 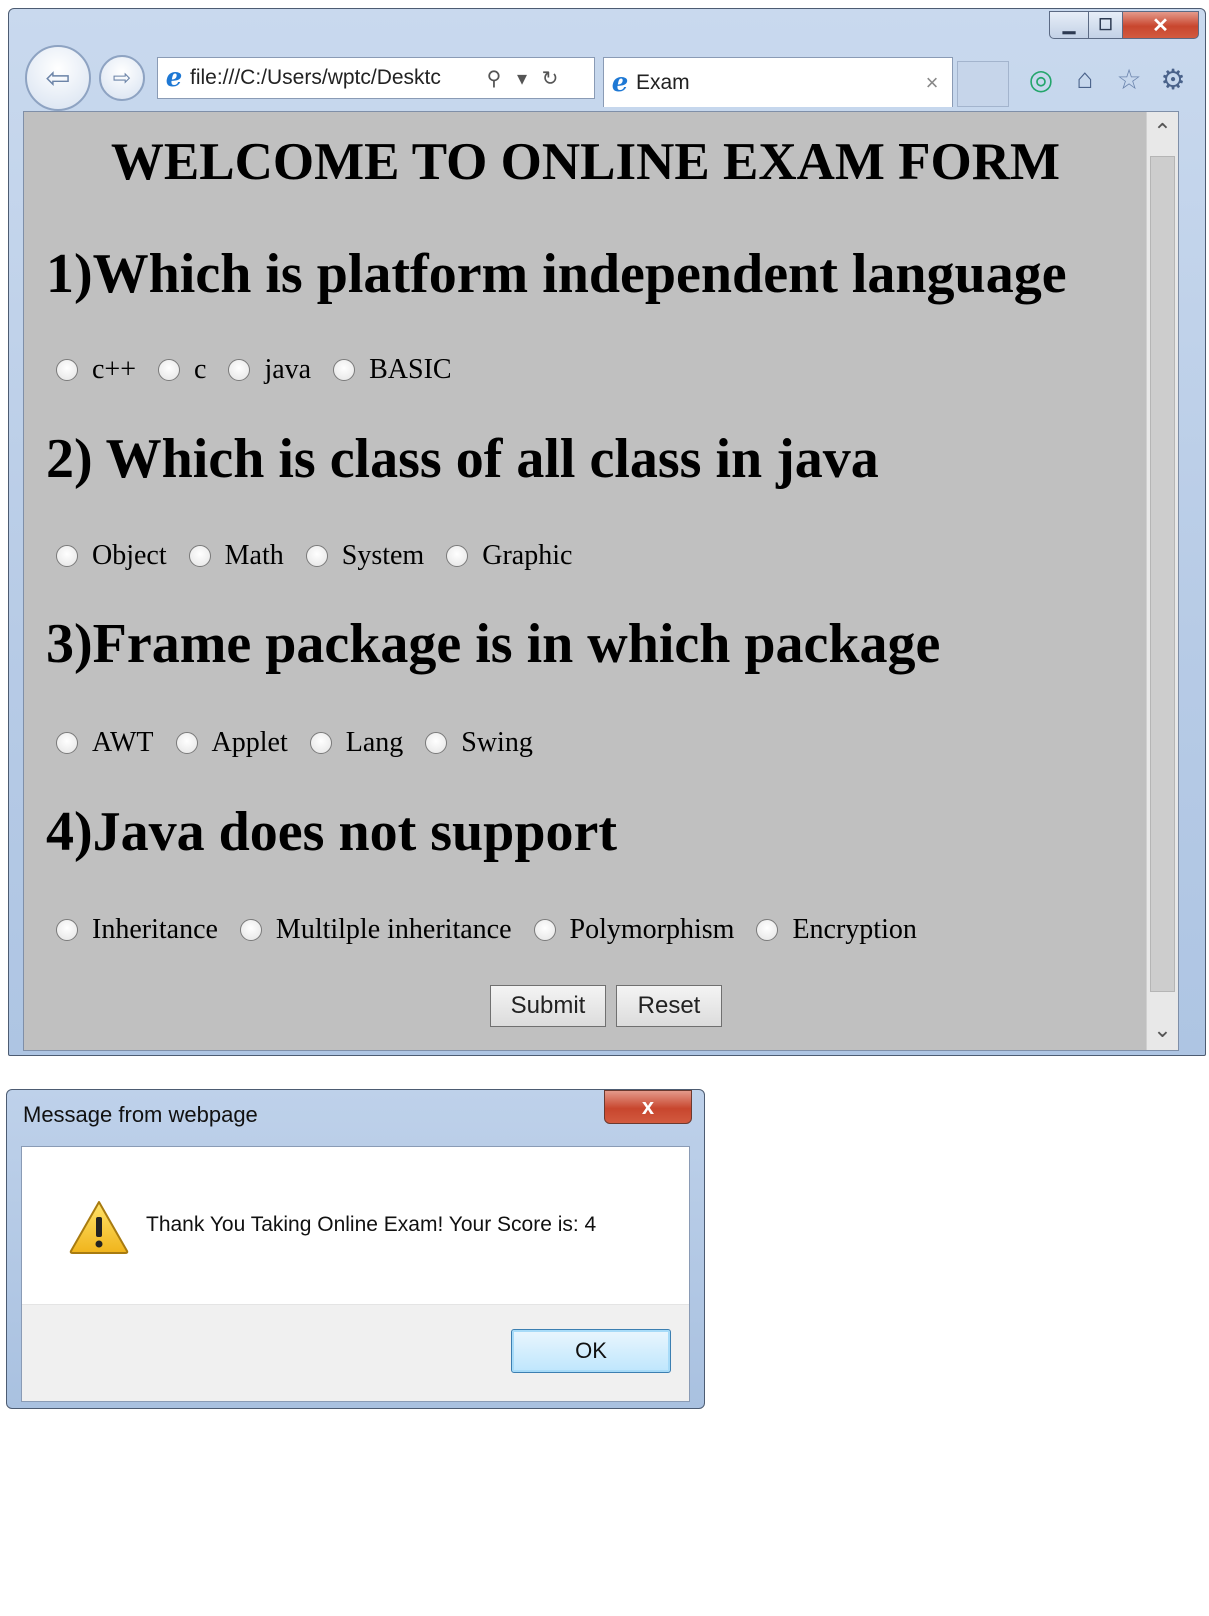 I want to click on search-icon: ⚲, so click(x=494, y=78).